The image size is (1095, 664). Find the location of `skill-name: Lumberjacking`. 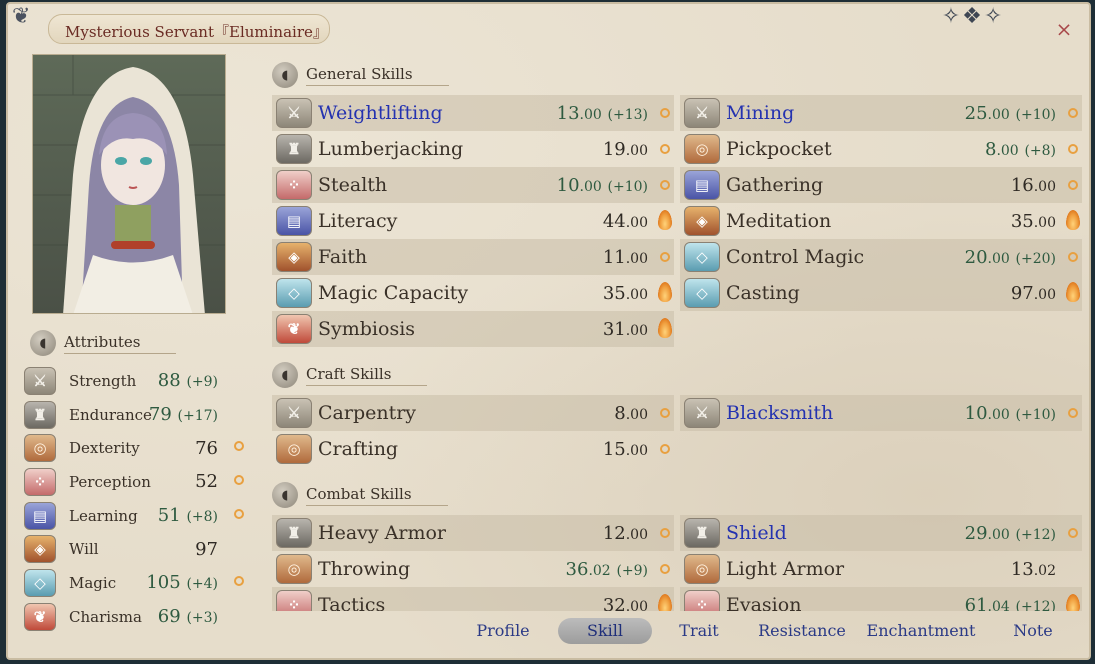

skill-name: Lumberjacking is located at coordinates (391, 149).